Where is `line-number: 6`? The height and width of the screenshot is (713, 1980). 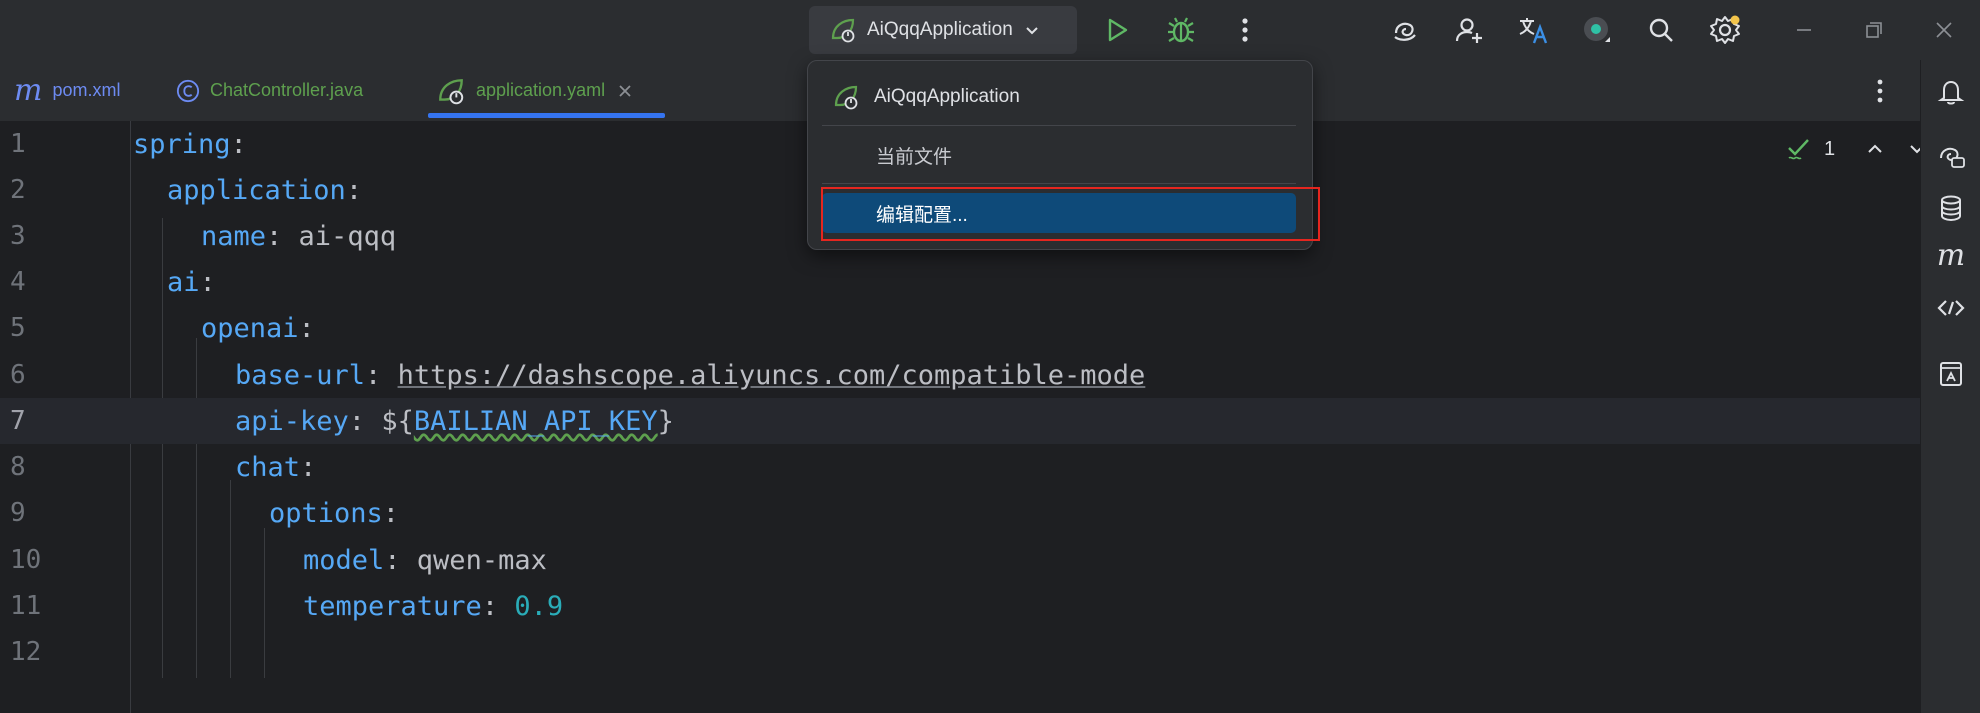 line-number: 6 is located at coordinates (18, 375).